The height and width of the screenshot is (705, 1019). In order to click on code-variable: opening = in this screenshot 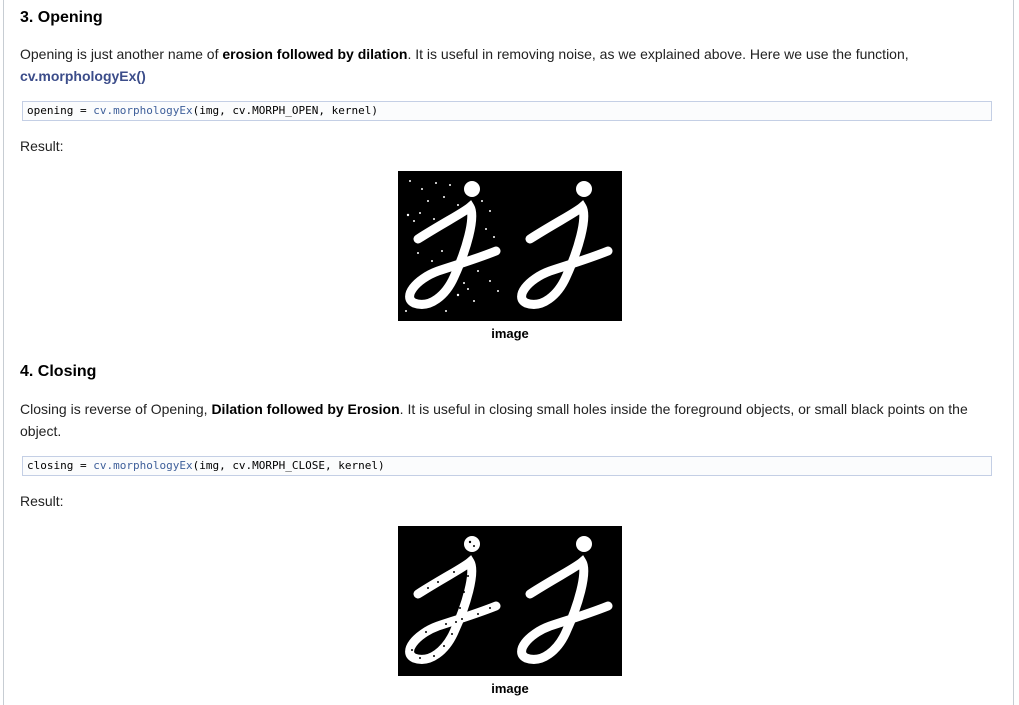, I will do `click(60, 110)`.